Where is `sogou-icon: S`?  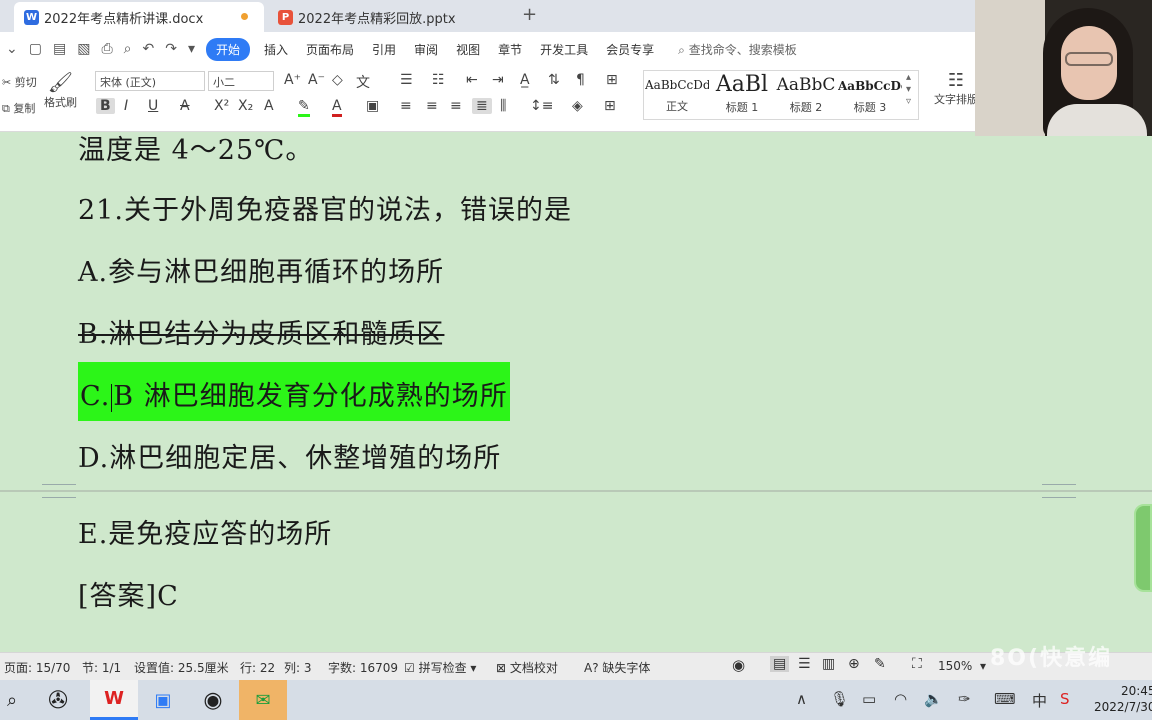
sogou-icon: S is located at coordinates (1065, 699).